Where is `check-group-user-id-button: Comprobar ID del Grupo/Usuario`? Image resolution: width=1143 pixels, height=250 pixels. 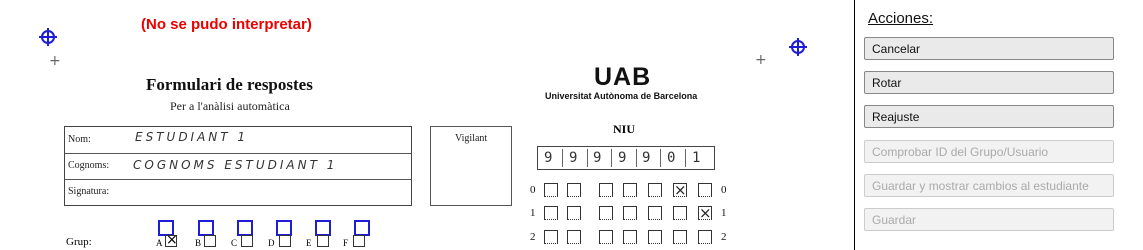
check-group-user-id-button: Comprobar ID del Grupo/Usuario is located at coordinates (989, 151).